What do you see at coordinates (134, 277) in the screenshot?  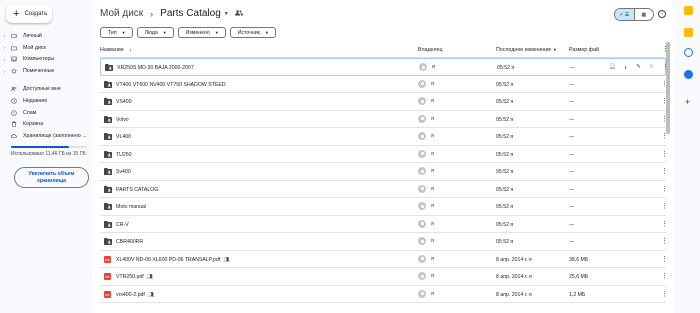 I see `file-name: VTR250.pdf 👥︎` at bounding box center [134, 277].